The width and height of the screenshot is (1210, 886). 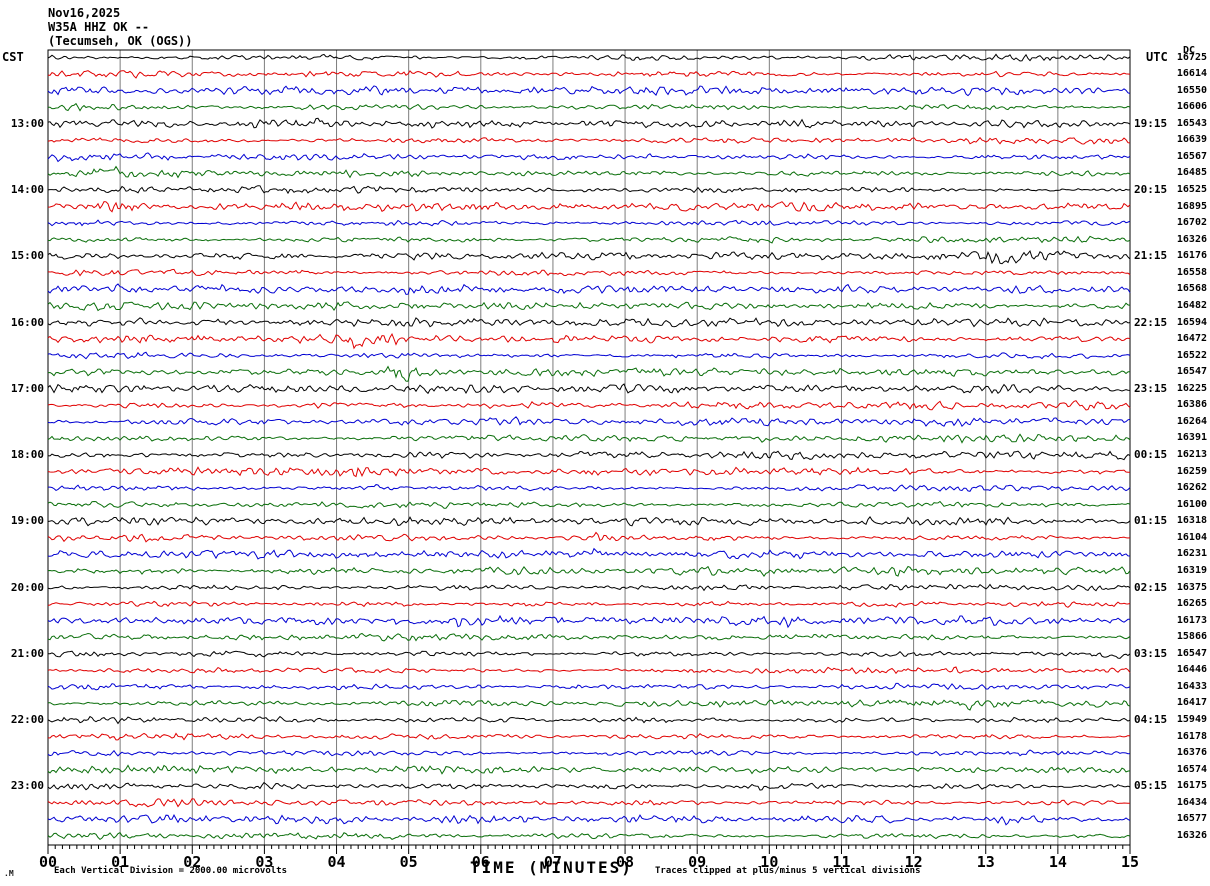 What do you see at coordinates (9, 873) in the screenshot?
I see `corner-mark: .M` at bounding box center [9, 873].